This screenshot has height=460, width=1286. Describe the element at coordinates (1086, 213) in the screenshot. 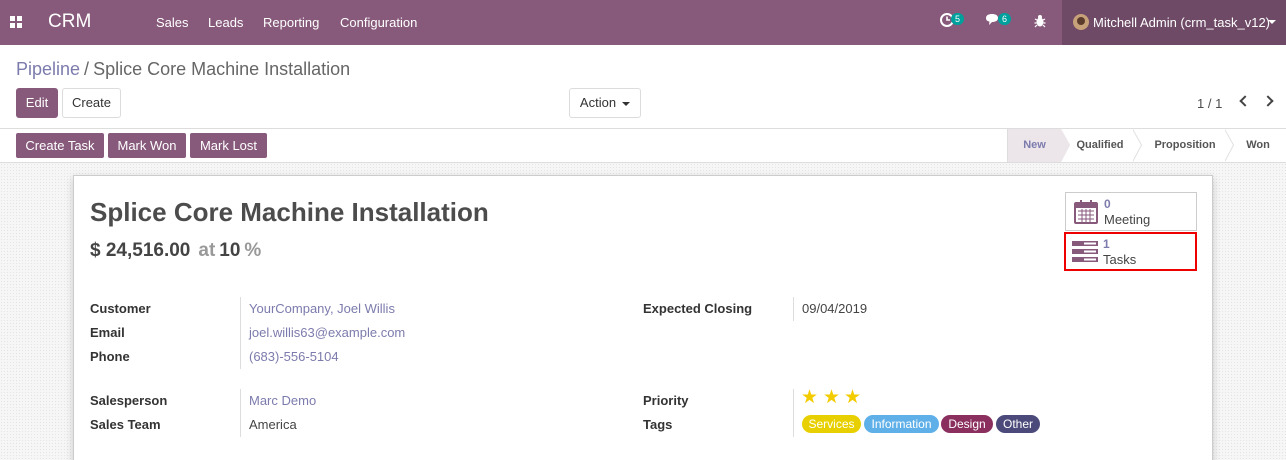

I see `calendar-icon` at that location.